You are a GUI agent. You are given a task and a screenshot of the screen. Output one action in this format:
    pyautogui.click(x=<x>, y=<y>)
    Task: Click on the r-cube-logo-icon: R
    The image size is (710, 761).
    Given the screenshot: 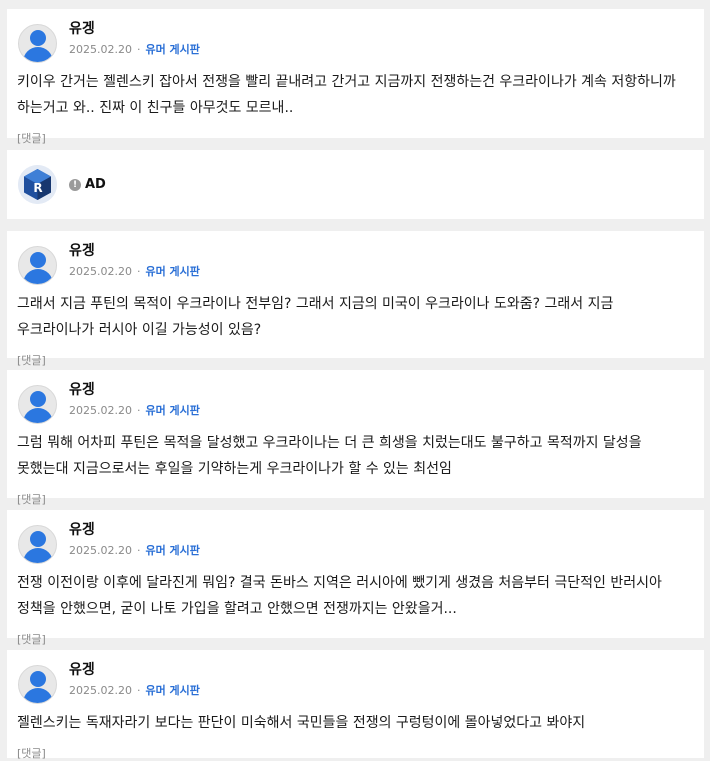 What is the action you would take?
    pyautogui.click(x=37, y=184)
    